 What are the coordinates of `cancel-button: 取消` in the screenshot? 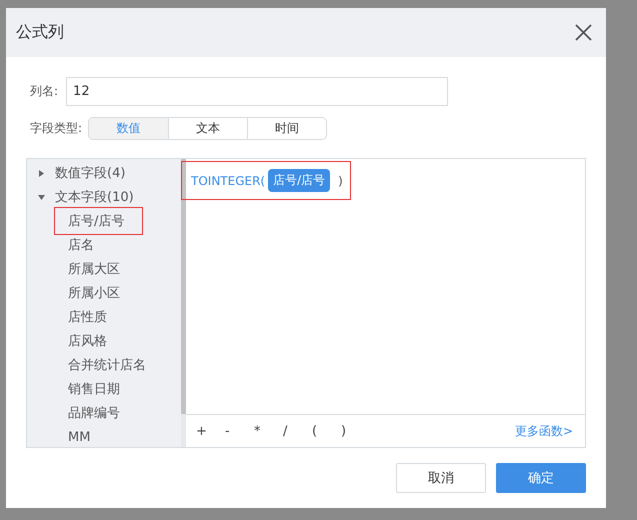 It's located at (441, 478).